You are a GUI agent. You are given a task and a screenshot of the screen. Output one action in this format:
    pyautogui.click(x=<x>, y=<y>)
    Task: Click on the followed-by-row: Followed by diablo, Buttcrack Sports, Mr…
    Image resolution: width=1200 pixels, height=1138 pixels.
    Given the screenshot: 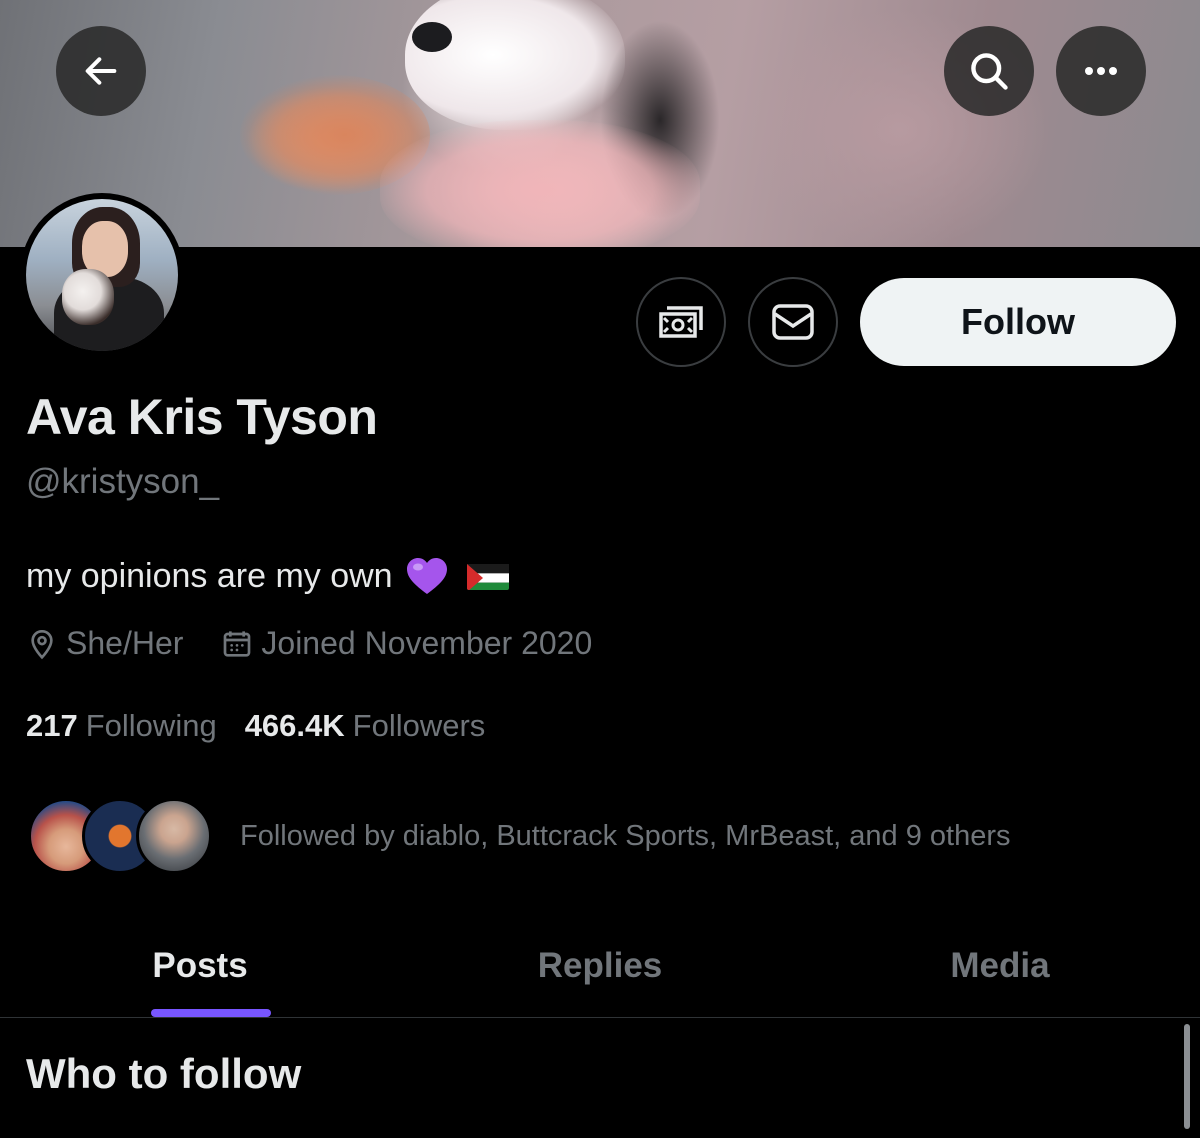 What is the action you would take?
    pyautogui.click(x=519, y=836)
    